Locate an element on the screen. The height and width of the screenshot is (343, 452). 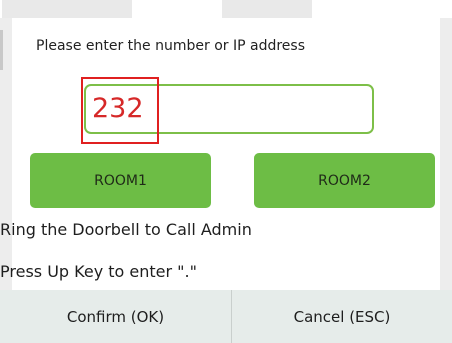
doorbell-hint: Ring the Doorbell to Call Admin is located at coordinates (126, 229).